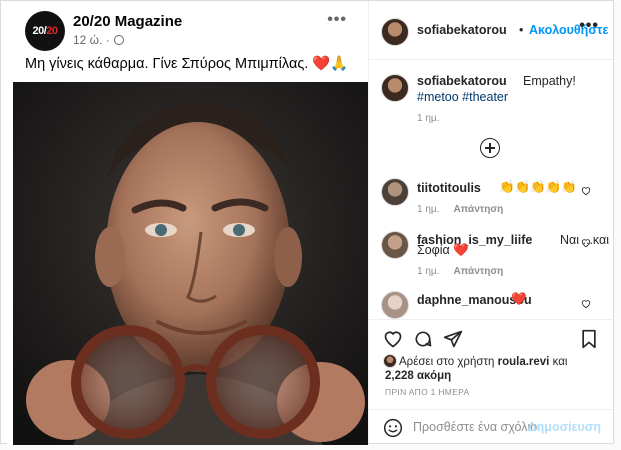 The width and height of the screenshot is (621, 450). Describe the element at coordinates (393, 428) in the screenshot. I see `emoji-icon` at that location.